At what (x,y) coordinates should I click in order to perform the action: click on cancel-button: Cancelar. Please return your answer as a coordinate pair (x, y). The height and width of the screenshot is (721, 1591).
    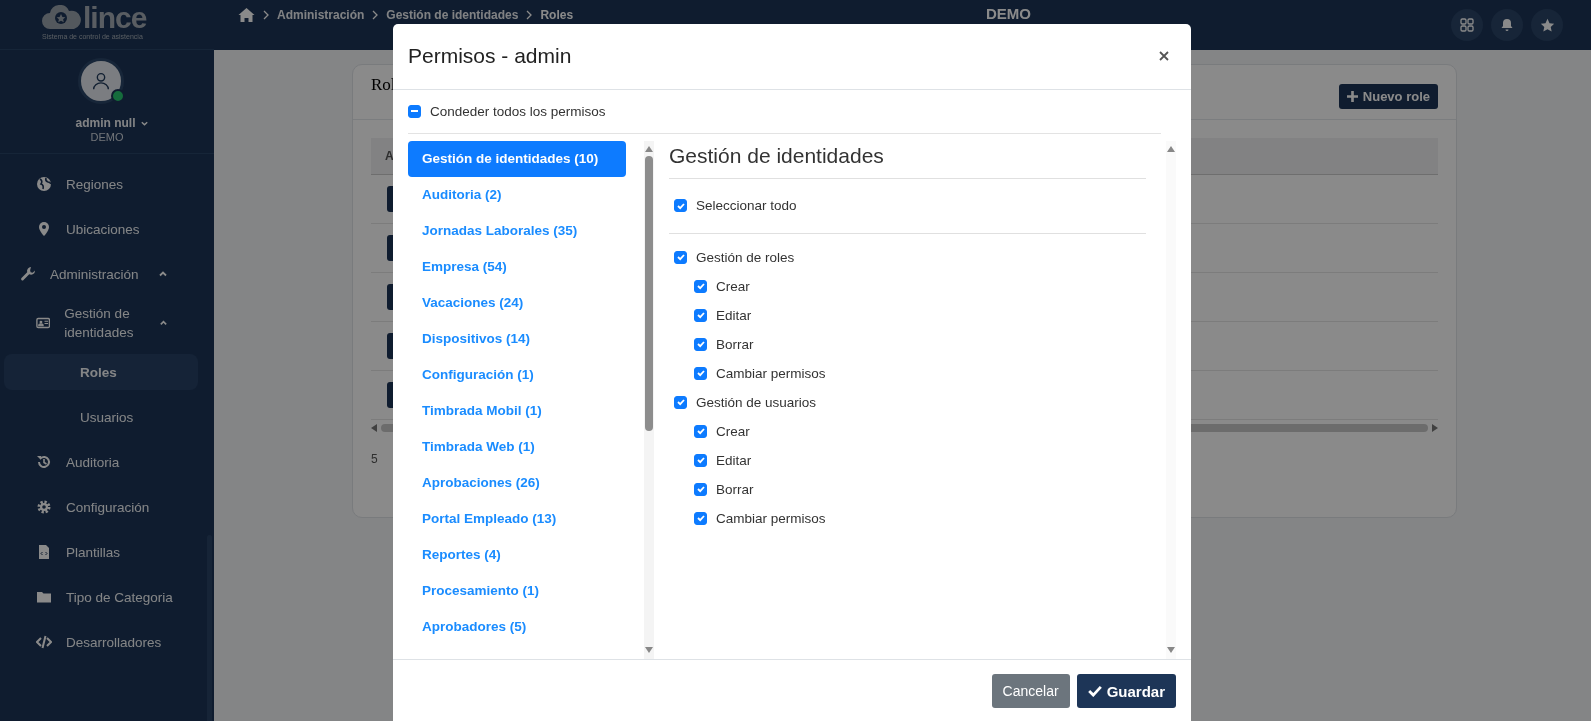
    Looking at the image, I should click on (1030, 691).